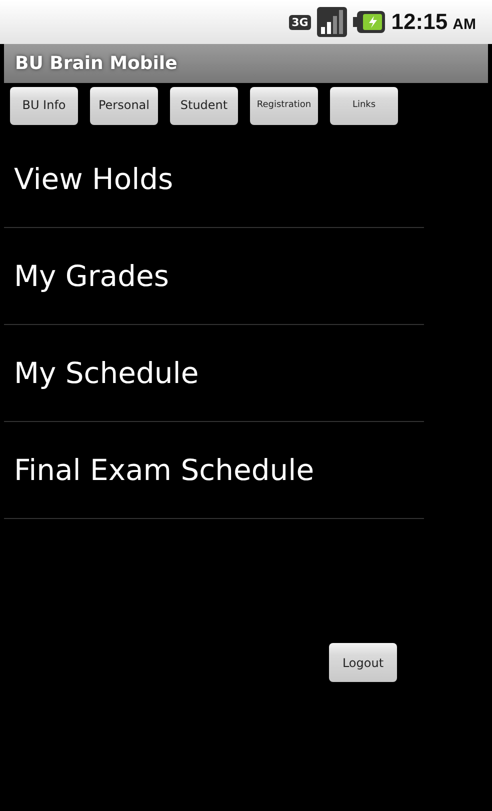 This screenshot has height=811, width=492. I want to click on menu-item: My Grades, so click(214, 276).